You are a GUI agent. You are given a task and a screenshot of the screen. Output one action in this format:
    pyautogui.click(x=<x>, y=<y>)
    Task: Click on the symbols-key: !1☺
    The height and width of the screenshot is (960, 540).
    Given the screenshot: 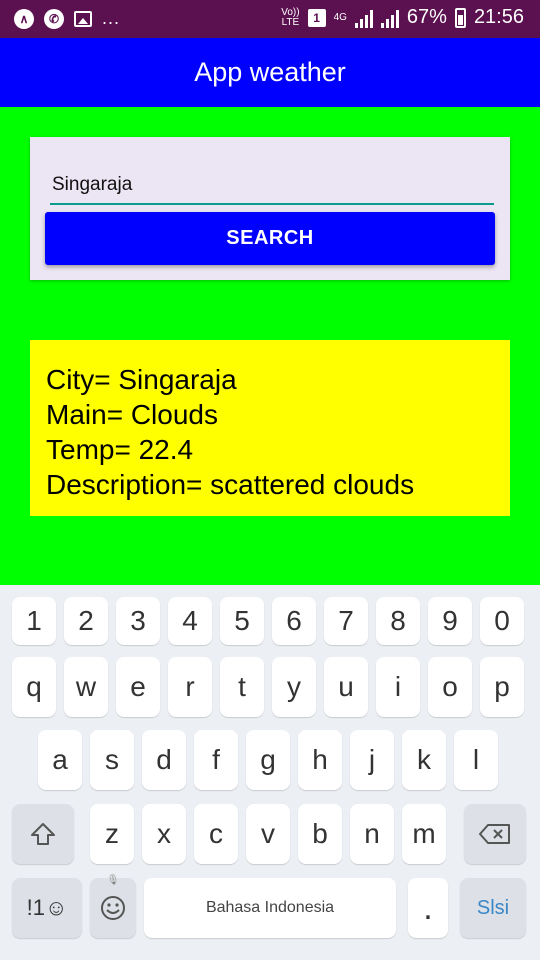 What is the action you would take?
    pyautogui.click(x=47, y=908)
    